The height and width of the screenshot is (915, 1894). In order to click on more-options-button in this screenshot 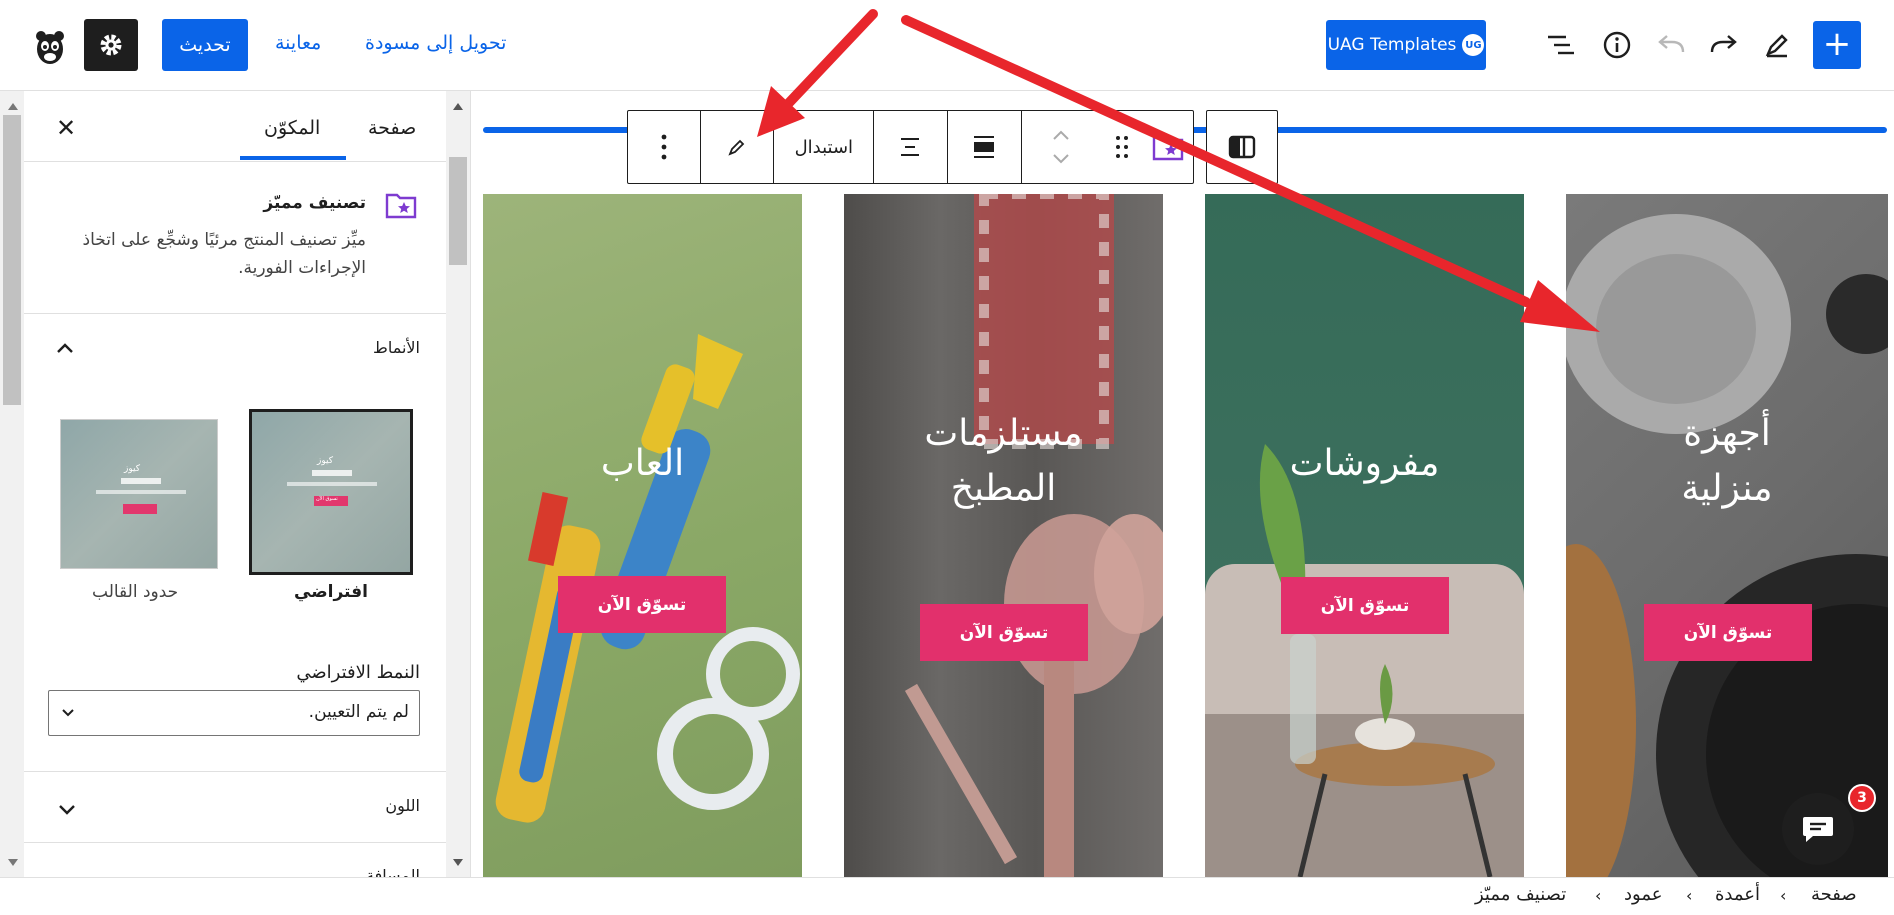, I will do `click(664, 147)`.